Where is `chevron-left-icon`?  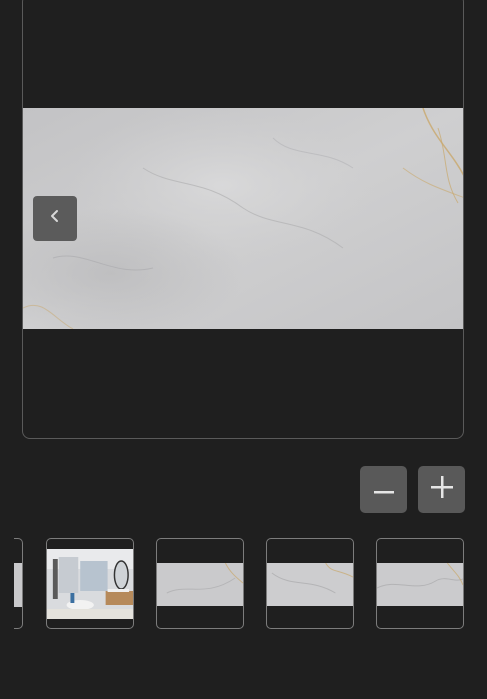
chevron-left-icon is located at coordinates (55, 218).